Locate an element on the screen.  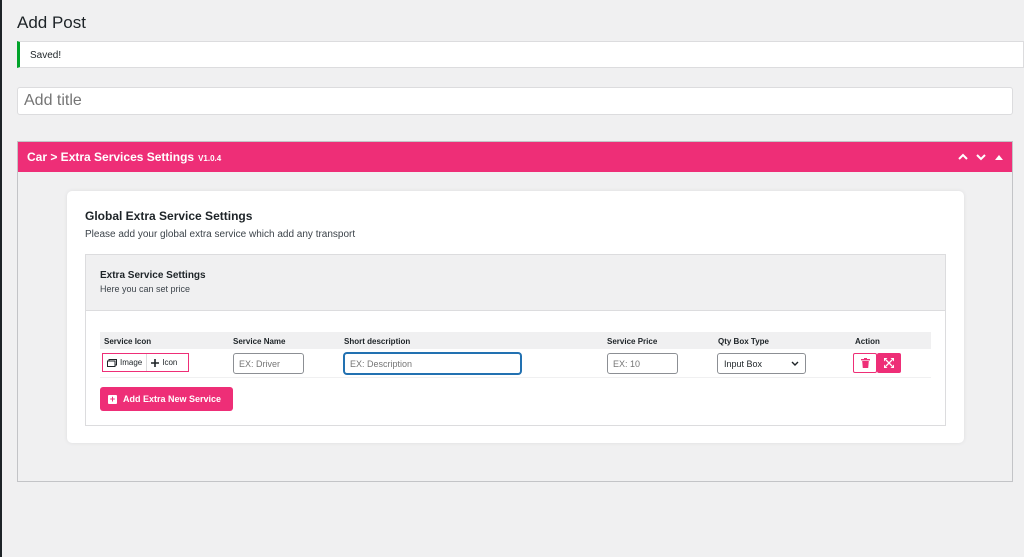
table-row: Image Icon Input Box is located at coordinates (515, 363).